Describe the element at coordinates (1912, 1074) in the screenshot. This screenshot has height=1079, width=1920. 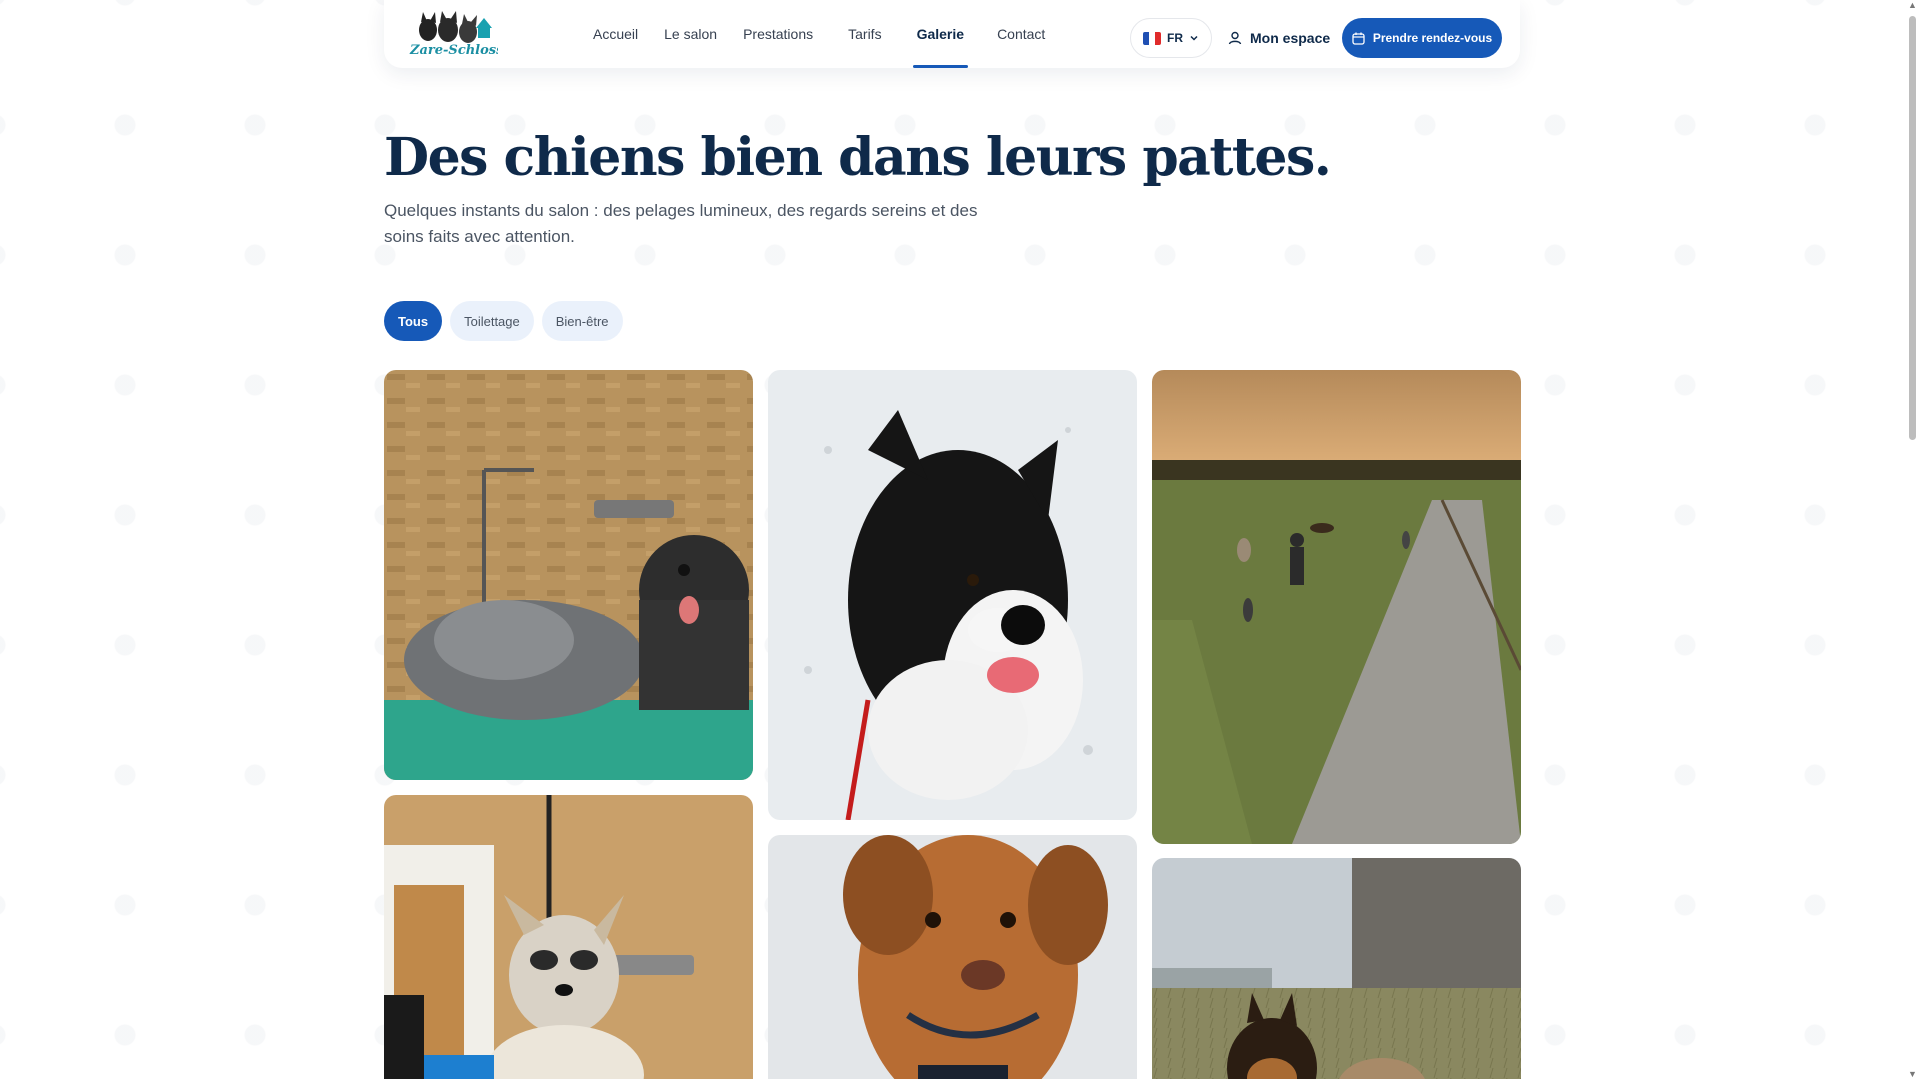
I see `scroll-down-arrow-icon: ▼` at that location.